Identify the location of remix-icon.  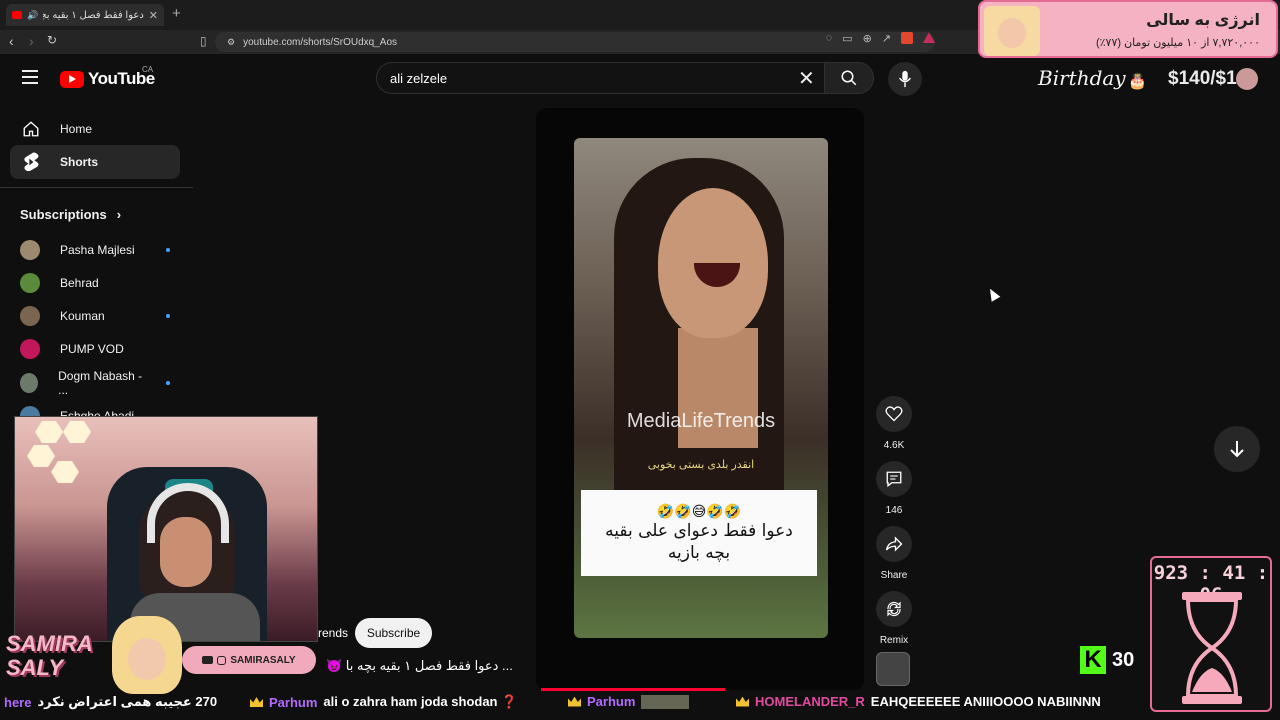
(894, 609).